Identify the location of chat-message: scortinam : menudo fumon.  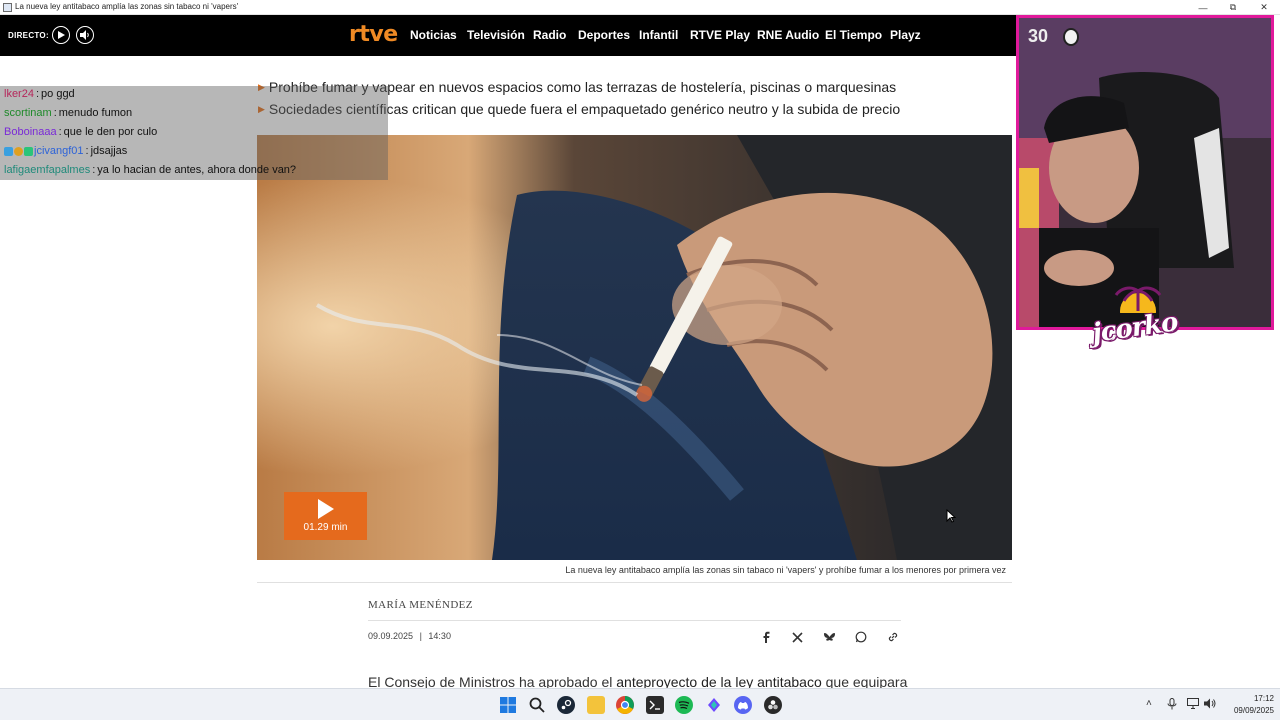
(68, 113).